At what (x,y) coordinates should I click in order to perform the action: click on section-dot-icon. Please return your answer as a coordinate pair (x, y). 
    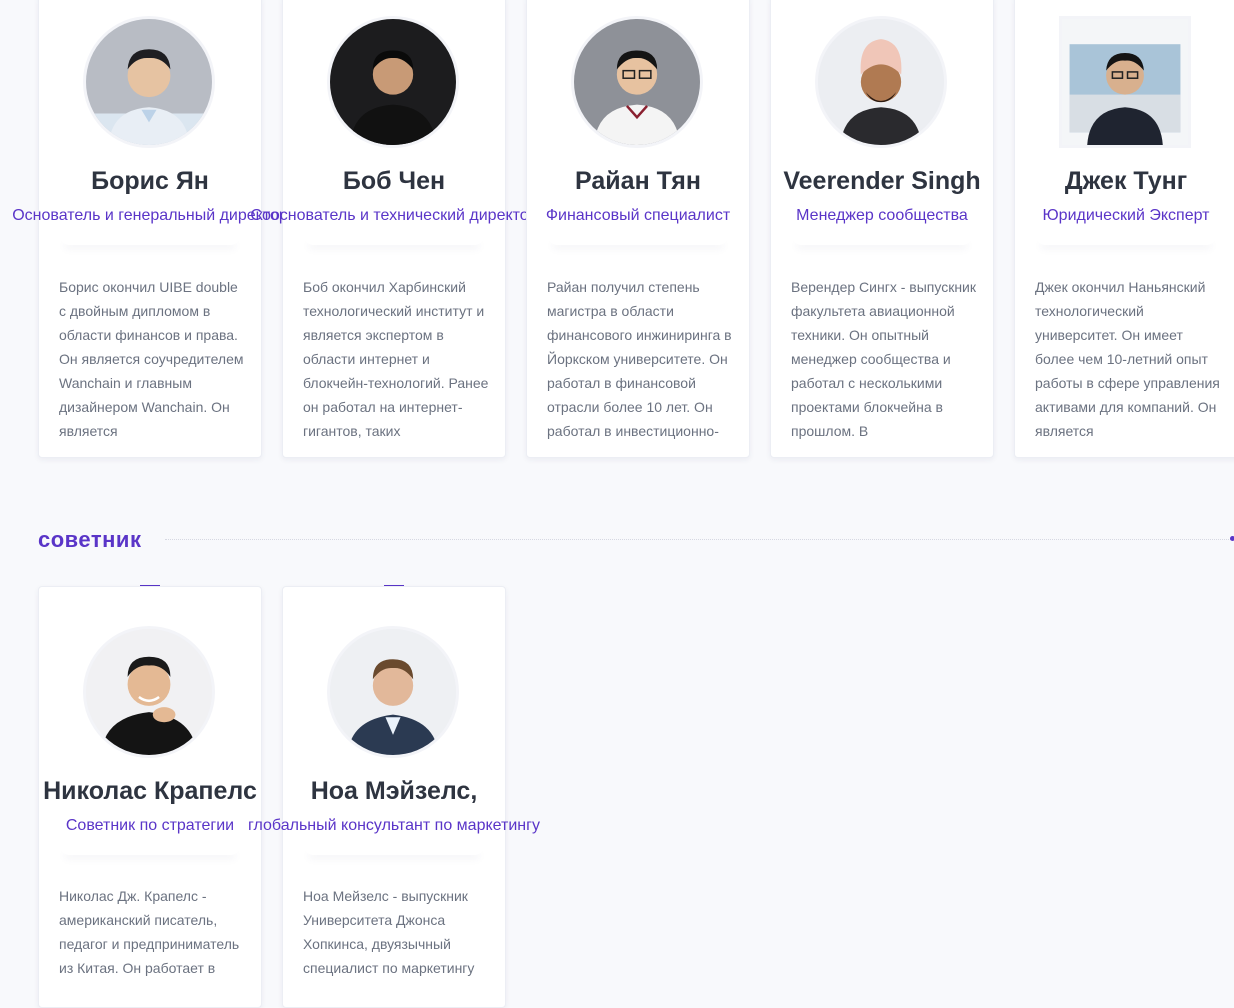
    Looking at the image, I should click on (1232, 538).